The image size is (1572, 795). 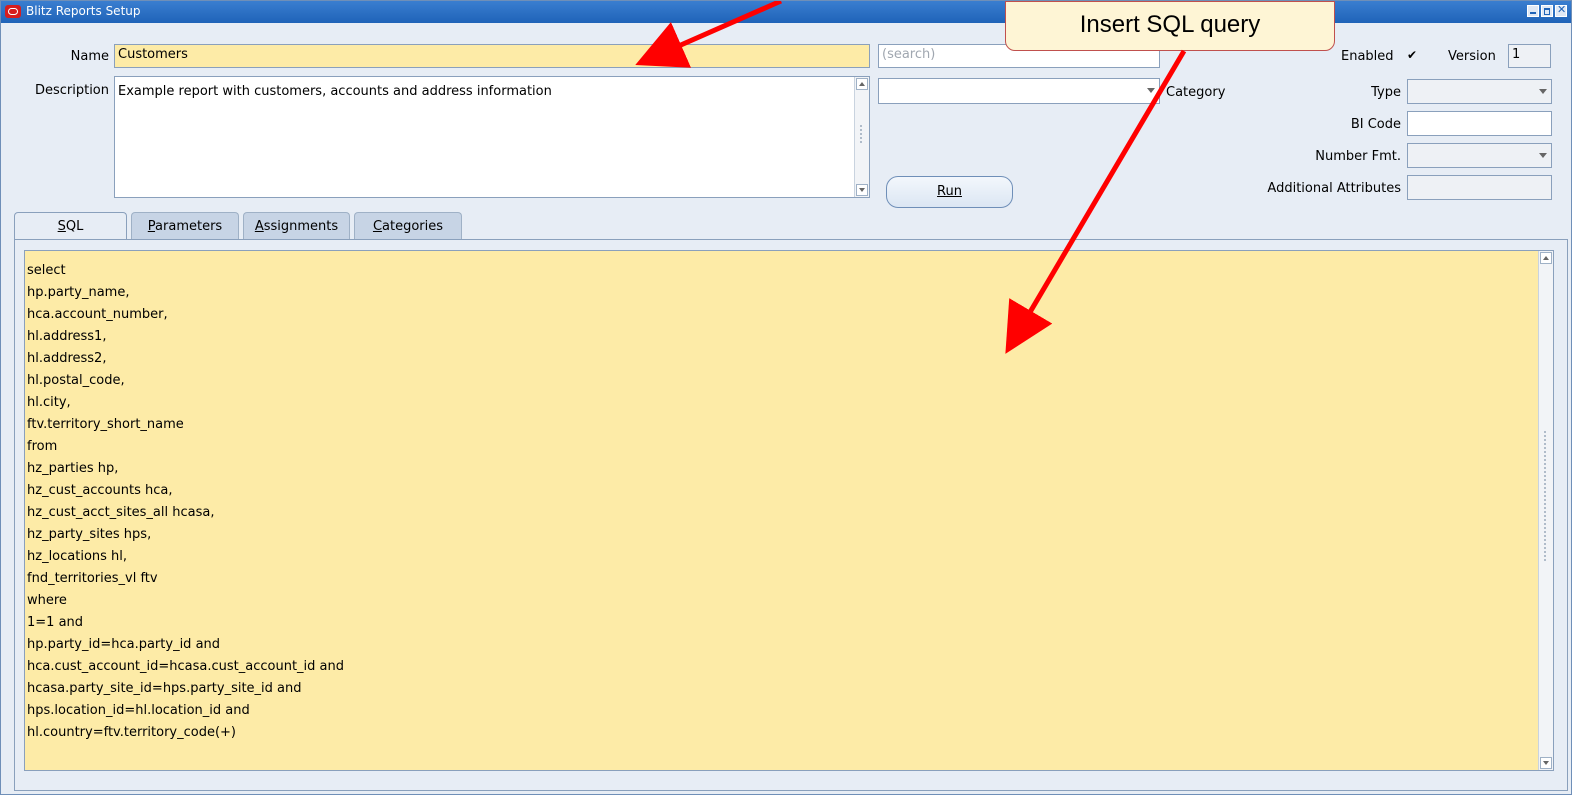 What do you see at coordinates (189, 226) in the screenshot?
I see `tab-parameters-label: arameters` at bounding box center [189, 226].